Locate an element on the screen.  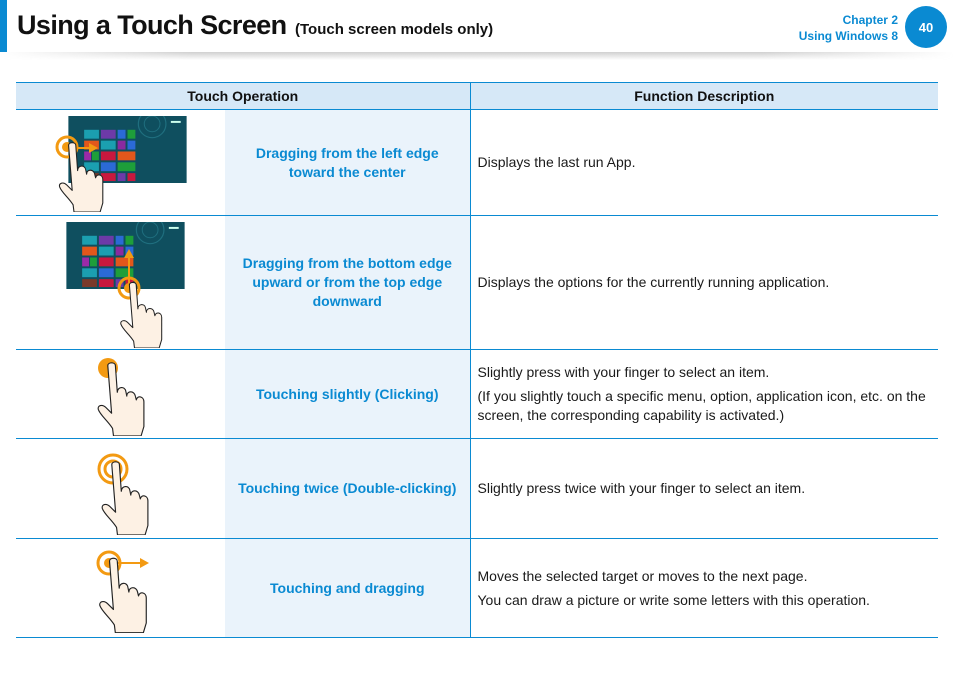
column-header-touch-operation: Touch Operation is located at coordinates (243, 96).